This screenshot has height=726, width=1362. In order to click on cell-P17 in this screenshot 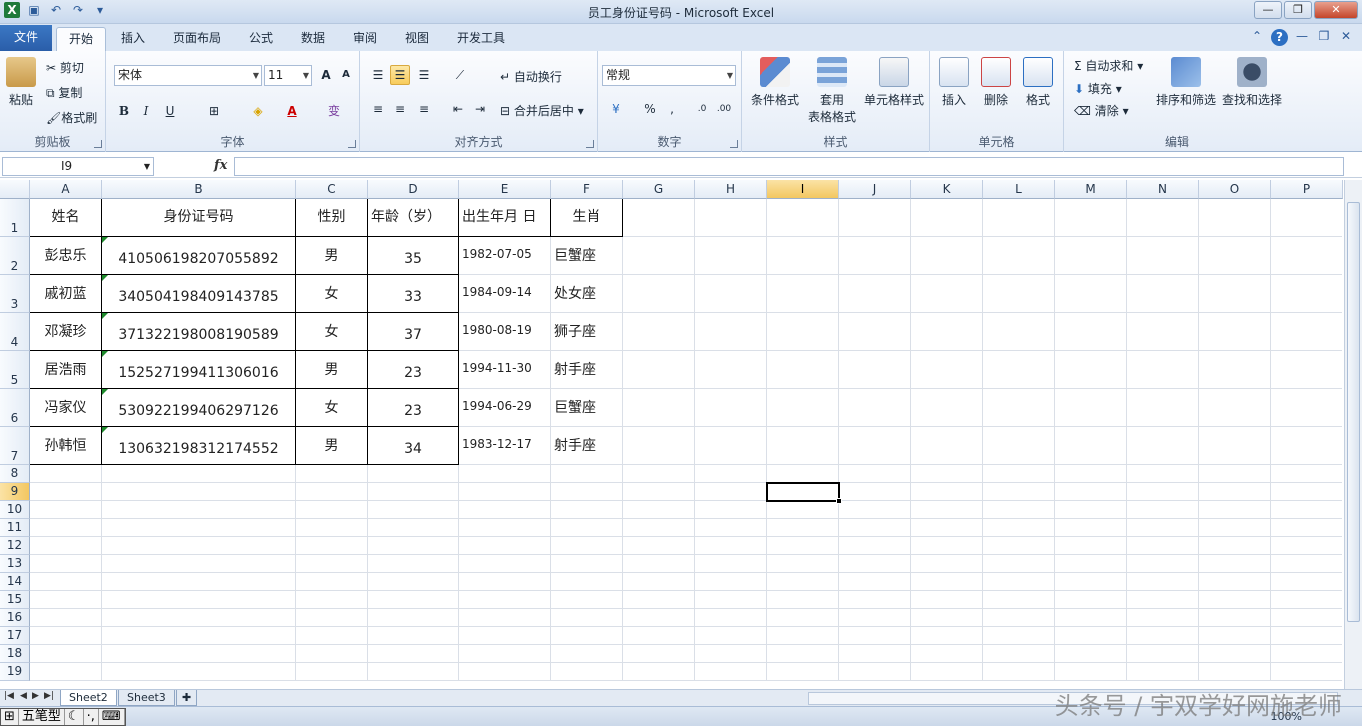, I will do `click(1306, 636)`.